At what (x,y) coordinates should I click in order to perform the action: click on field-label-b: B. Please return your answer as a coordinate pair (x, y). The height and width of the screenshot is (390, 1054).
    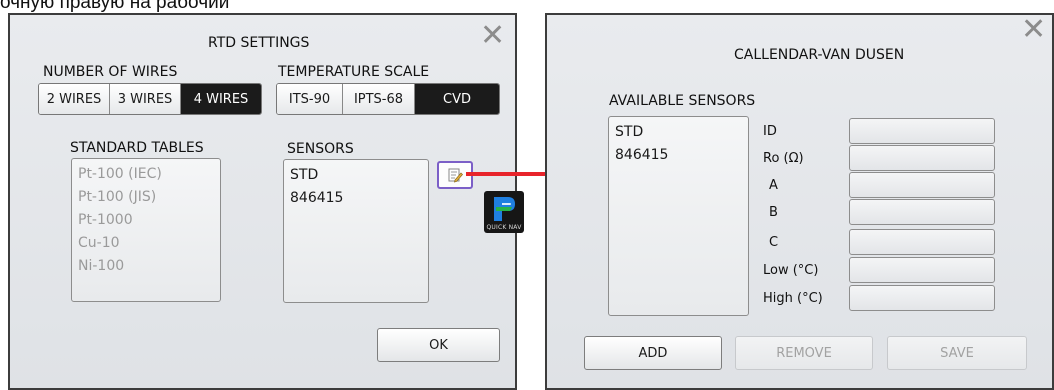
    Looking at the image, I should click on (773, 212).